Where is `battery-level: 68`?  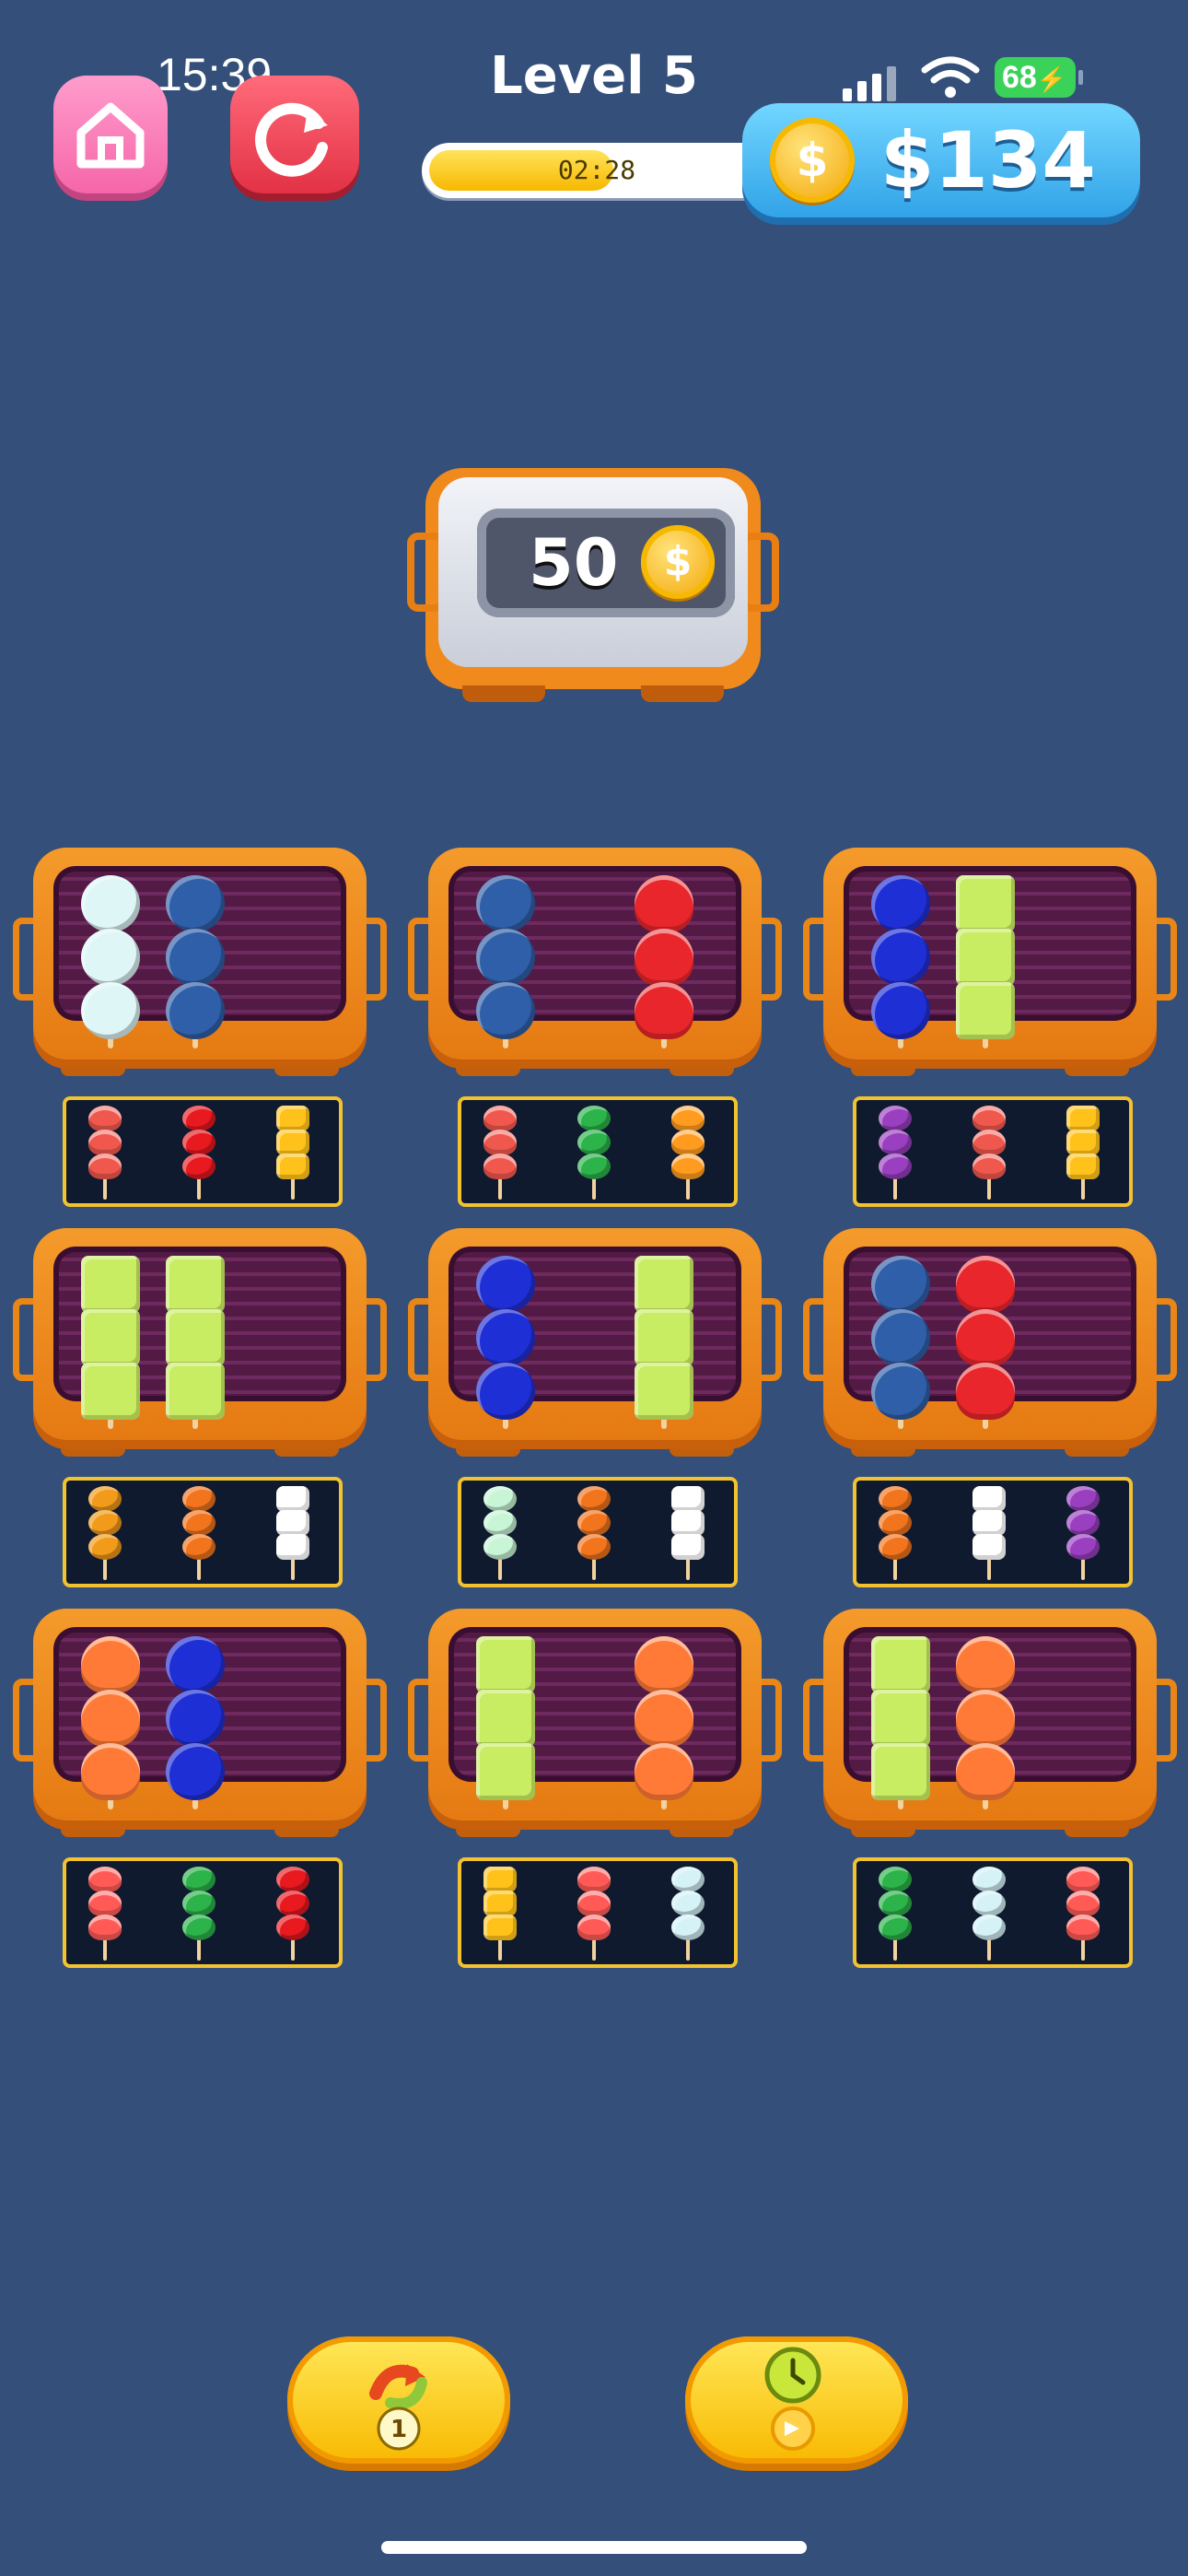 battery-level: 68 is located at coordinates (1019, 77).